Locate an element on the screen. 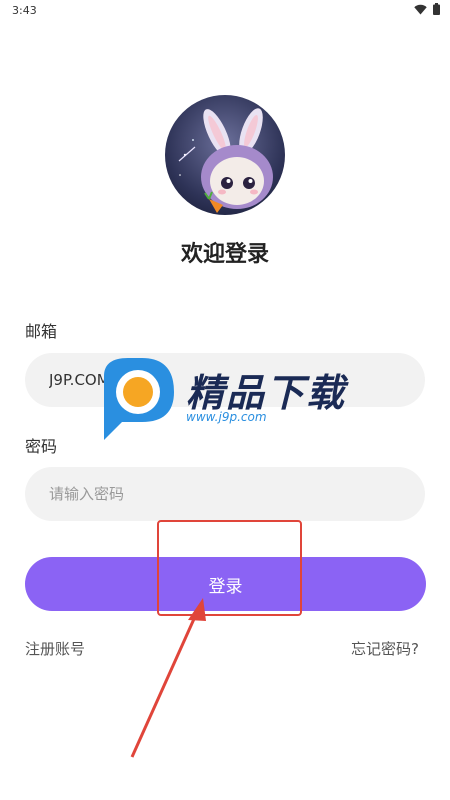  bunny-avatar-icon is located at coordinates (225, 155).